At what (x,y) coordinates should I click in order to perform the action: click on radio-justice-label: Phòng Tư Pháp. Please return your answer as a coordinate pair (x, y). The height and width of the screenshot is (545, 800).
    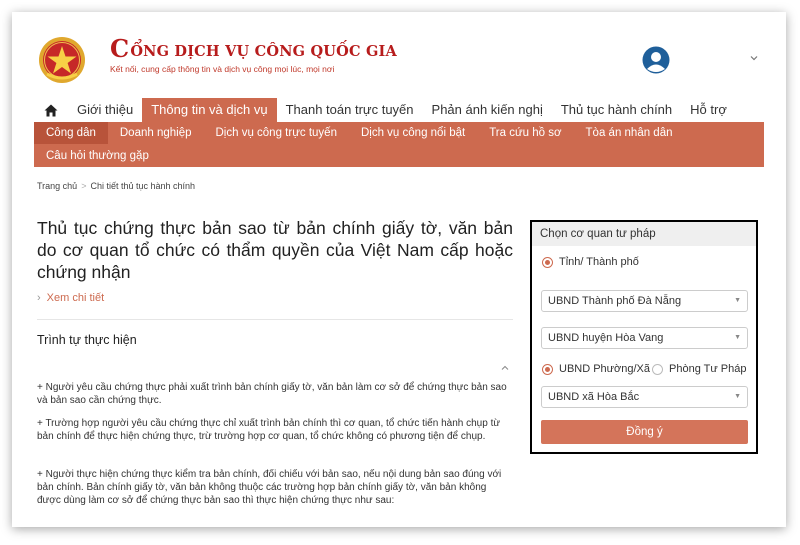
    Looking at the image, I should click on (708, 369).